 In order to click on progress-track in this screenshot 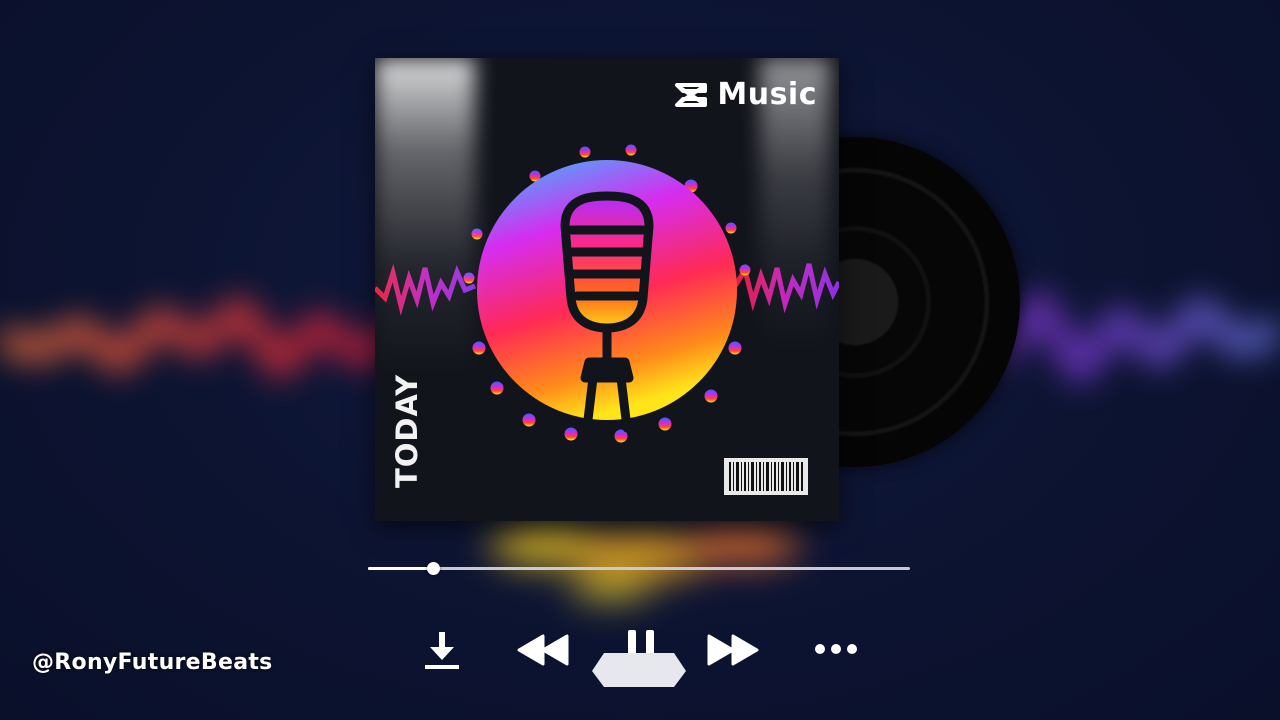, I will do `click(639, 568)`.